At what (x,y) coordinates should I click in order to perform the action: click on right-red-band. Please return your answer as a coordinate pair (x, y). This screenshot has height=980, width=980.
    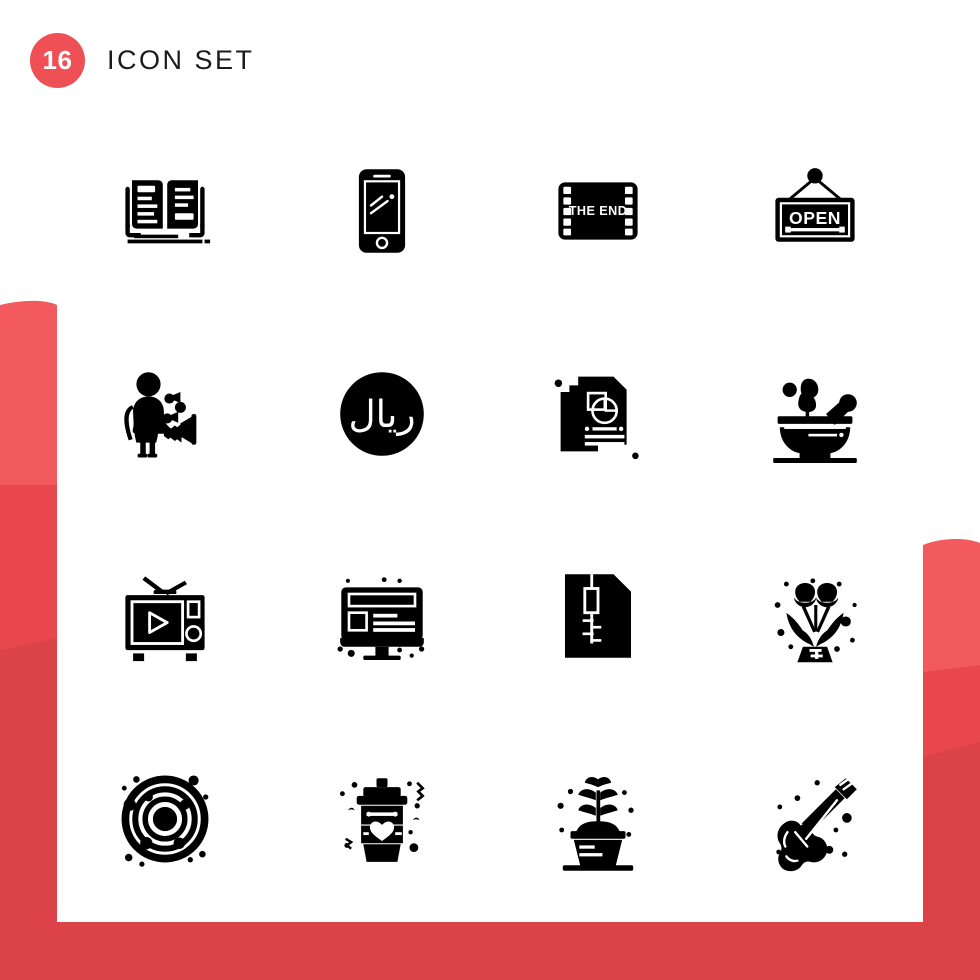
    Looking at the image, I should click on (951, 759).